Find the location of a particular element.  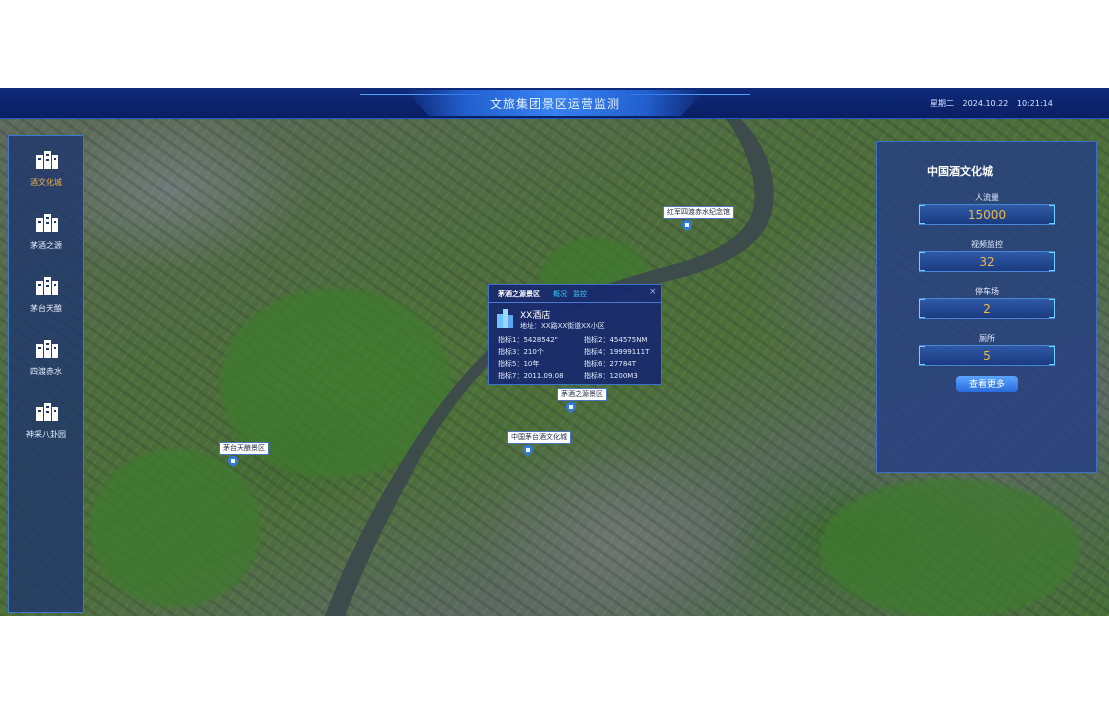

page-title: 文旅集团景区运营监测 is located at coordinates (554, 104).